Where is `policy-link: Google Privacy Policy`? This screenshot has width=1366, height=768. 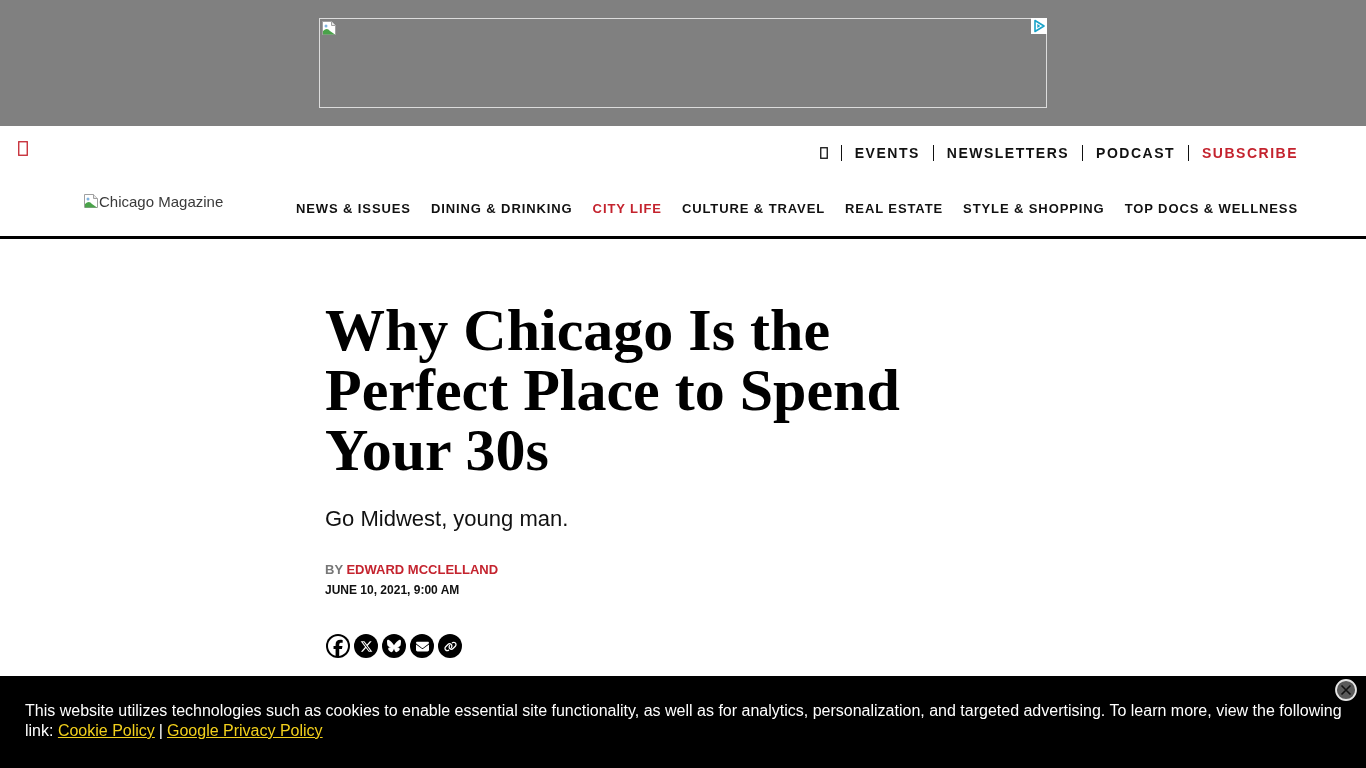
policy-link: Google Privacy Policy is located at coordinates (245, 730).